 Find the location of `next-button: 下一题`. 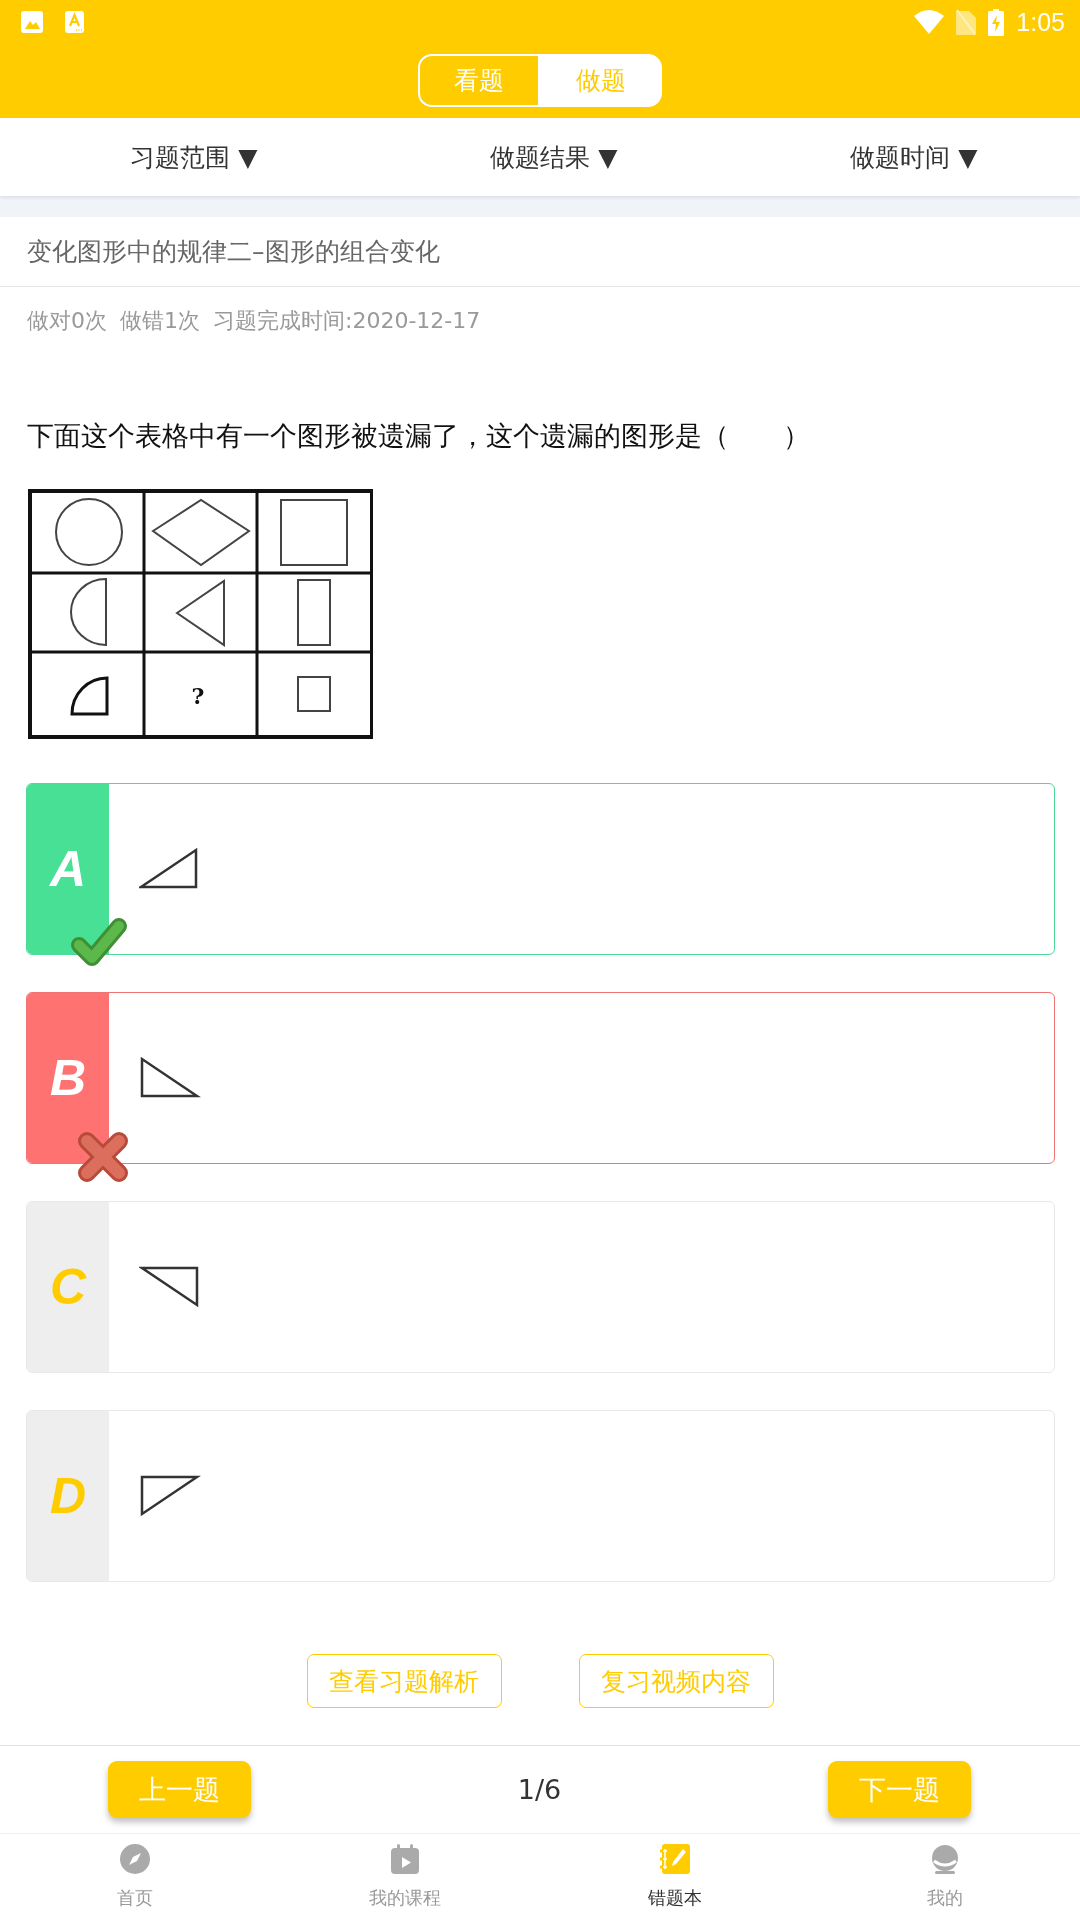

next-button: 下一题 is located at coordinates (899, 1789).